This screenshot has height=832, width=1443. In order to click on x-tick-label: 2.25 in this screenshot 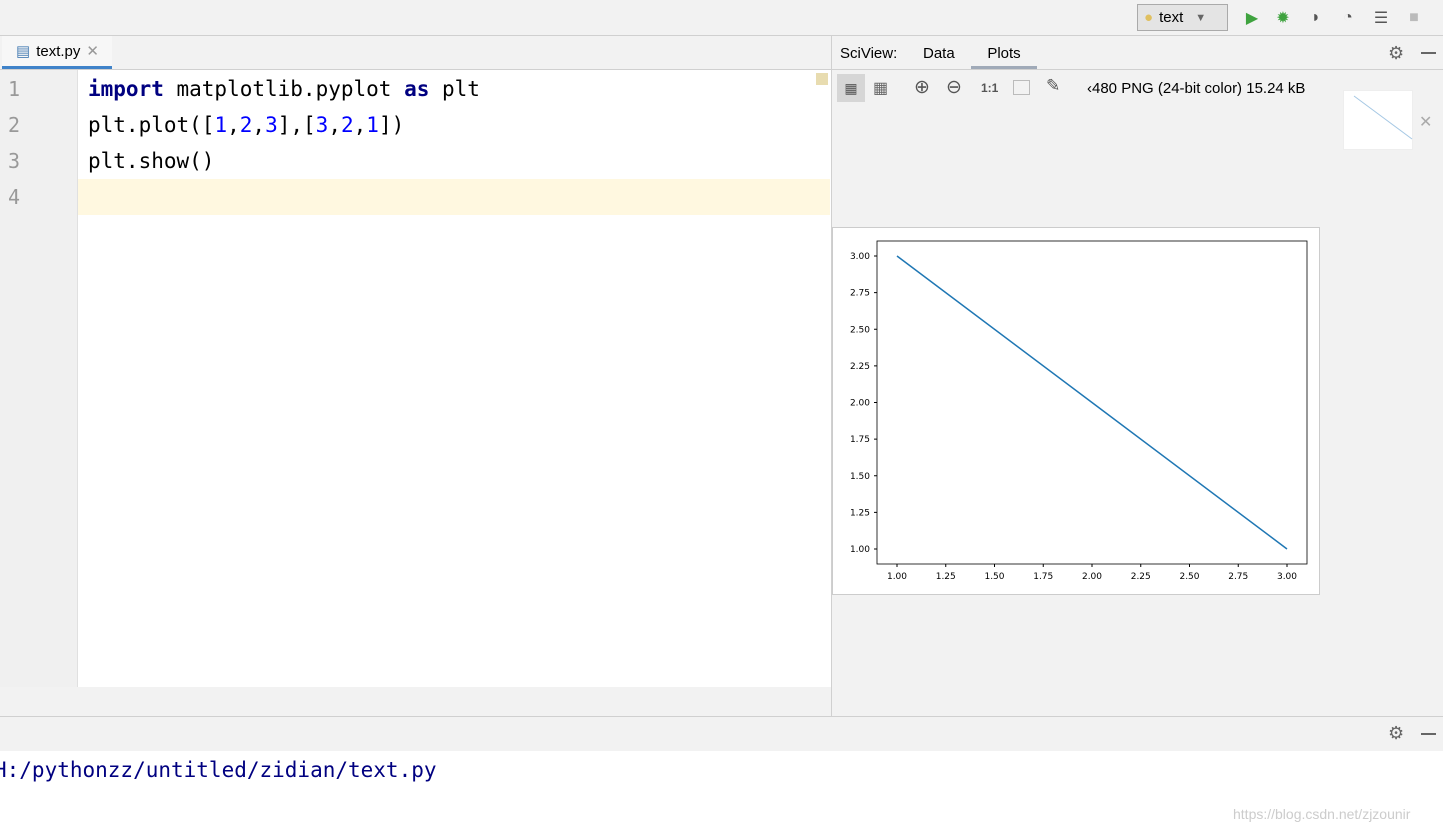, I will do `click(1141, 577)`.